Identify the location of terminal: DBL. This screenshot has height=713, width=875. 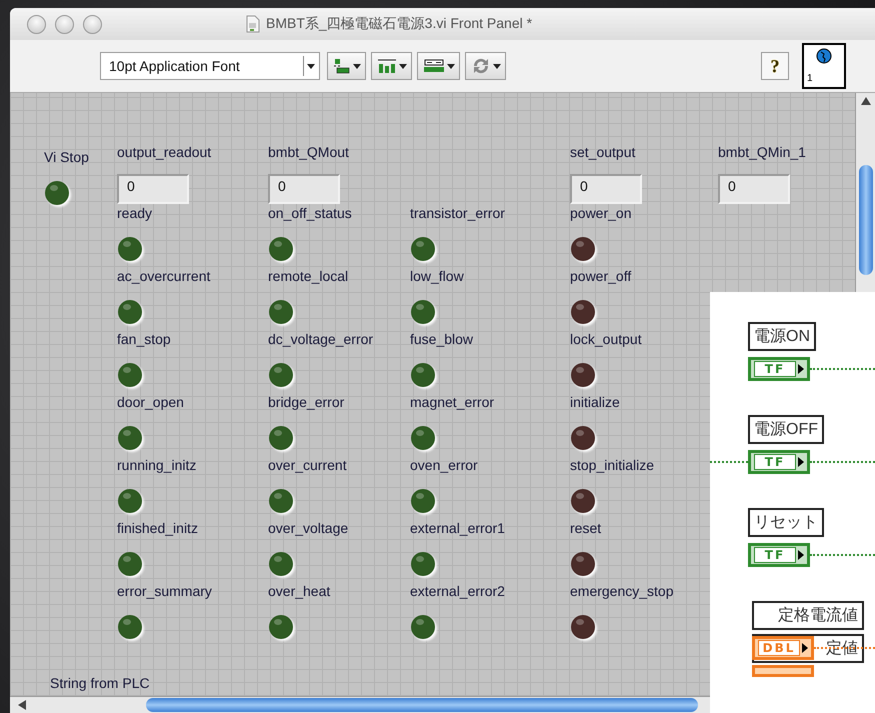
(783, 648).